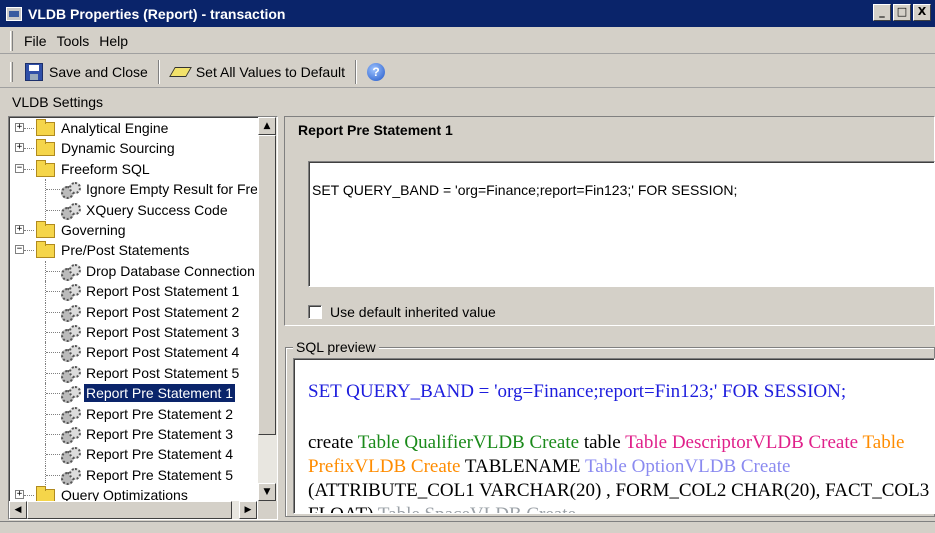 This screenshot has width=935, height=533. I want to click on tree-item-label: Report Post Statement 1, so click(163, 291).